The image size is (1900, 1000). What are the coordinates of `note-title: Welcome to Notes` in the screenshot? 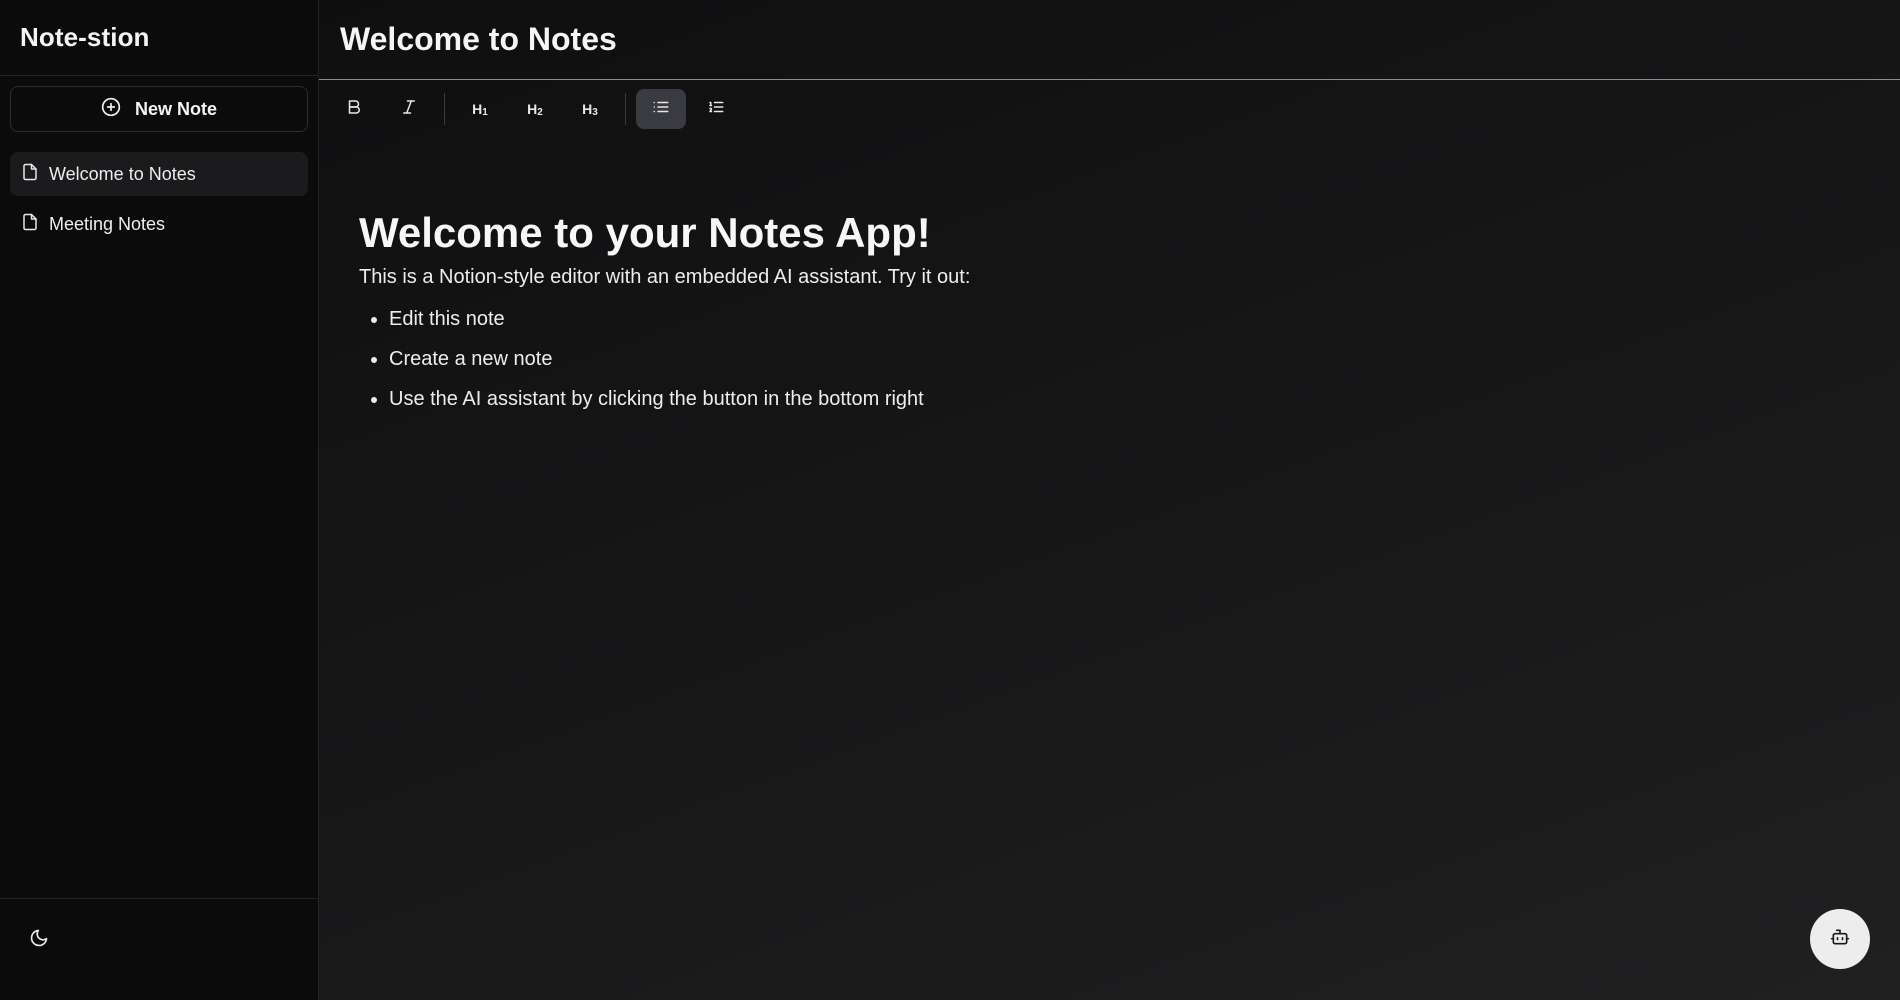 It's located at (478, 39).